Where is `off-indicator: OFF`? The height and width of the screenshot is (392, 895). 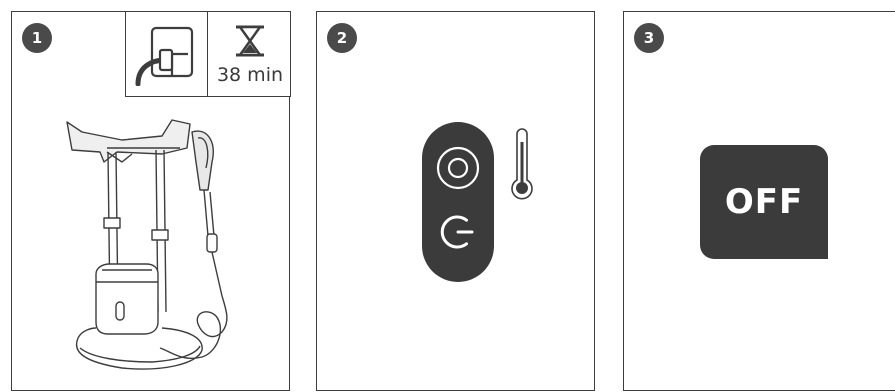 off-indicator: OFF is located at coordinates (764, 202).